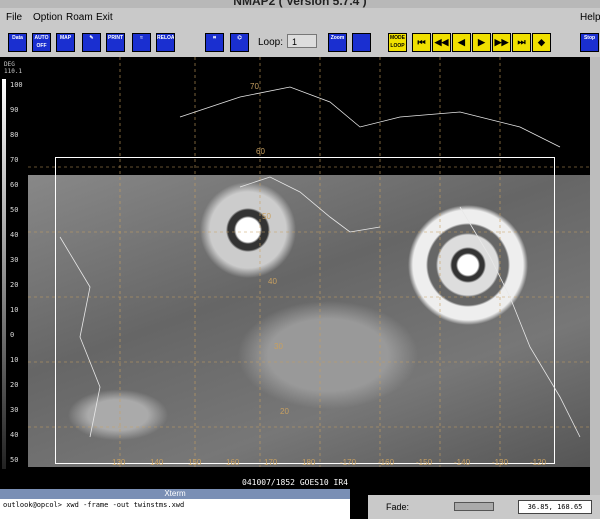 This screenshot has height=519, width=600. Describe the element at coordinates (195, 462) in the screenshot. I see `lon-label: 150` at that location.